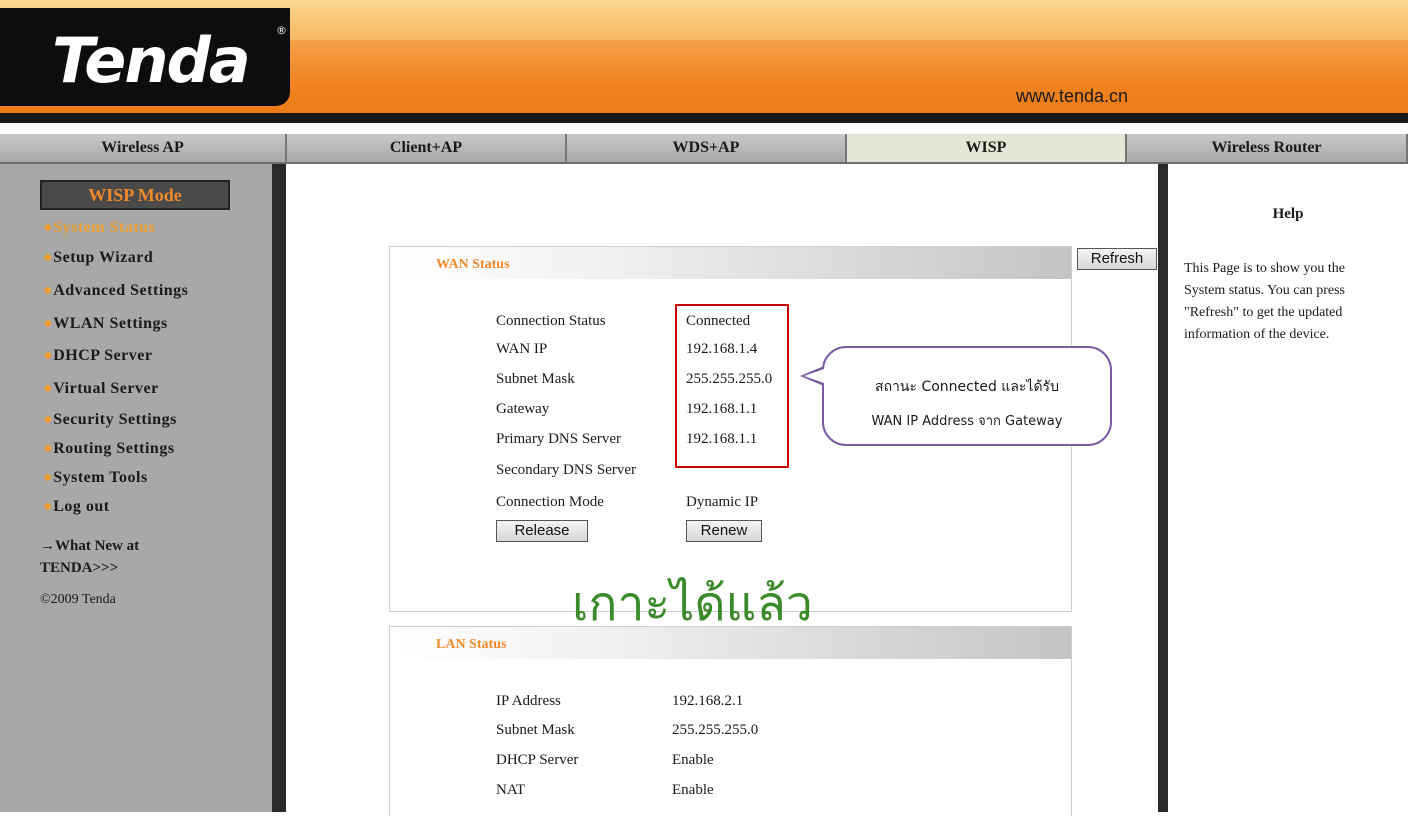 Image resolution: width=1408 pixels, height=816 pixels. What do you see at coordinates (707, 148) in the screenshot?
I see `tab-wds-ap: WDS+AP` at bounding box center [707, 148].